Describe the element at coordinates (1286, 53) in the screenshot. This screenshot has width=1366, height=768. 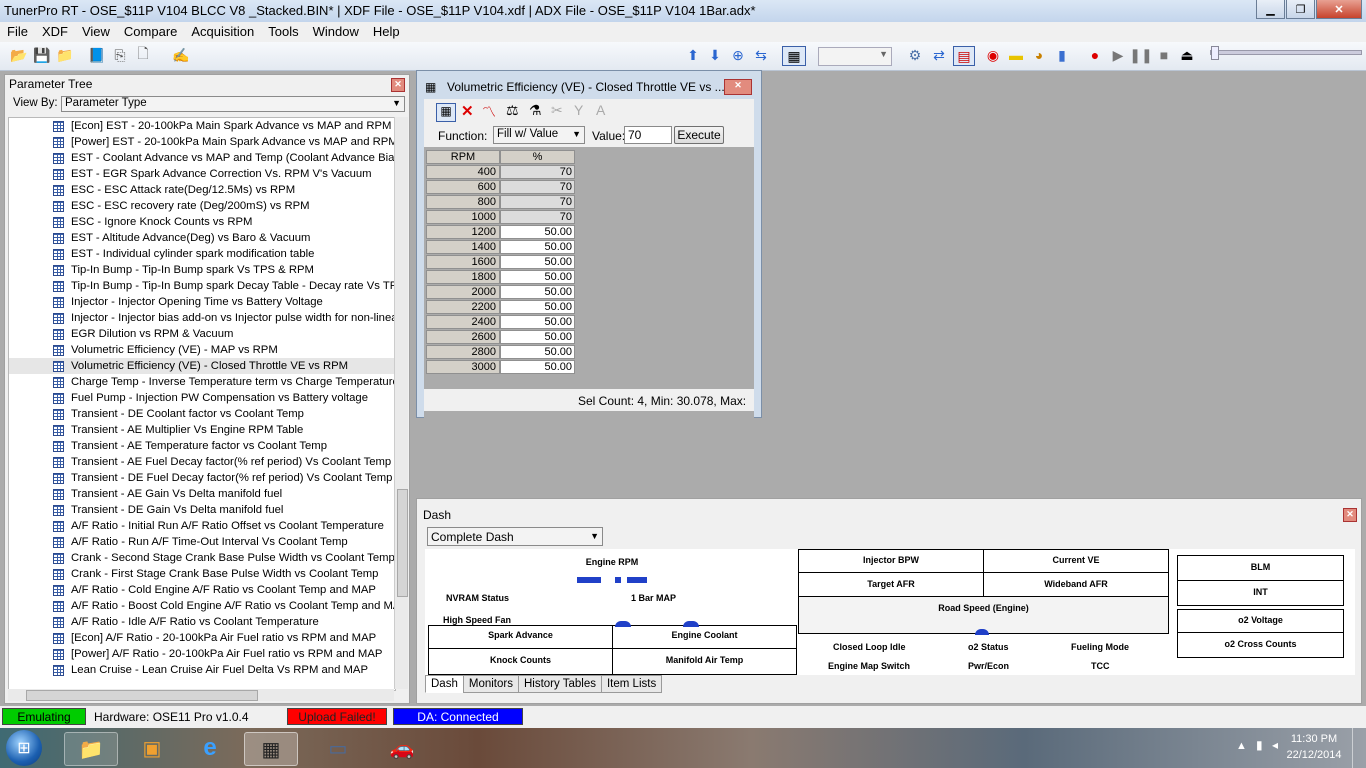
I see `playback-slider` at that location.